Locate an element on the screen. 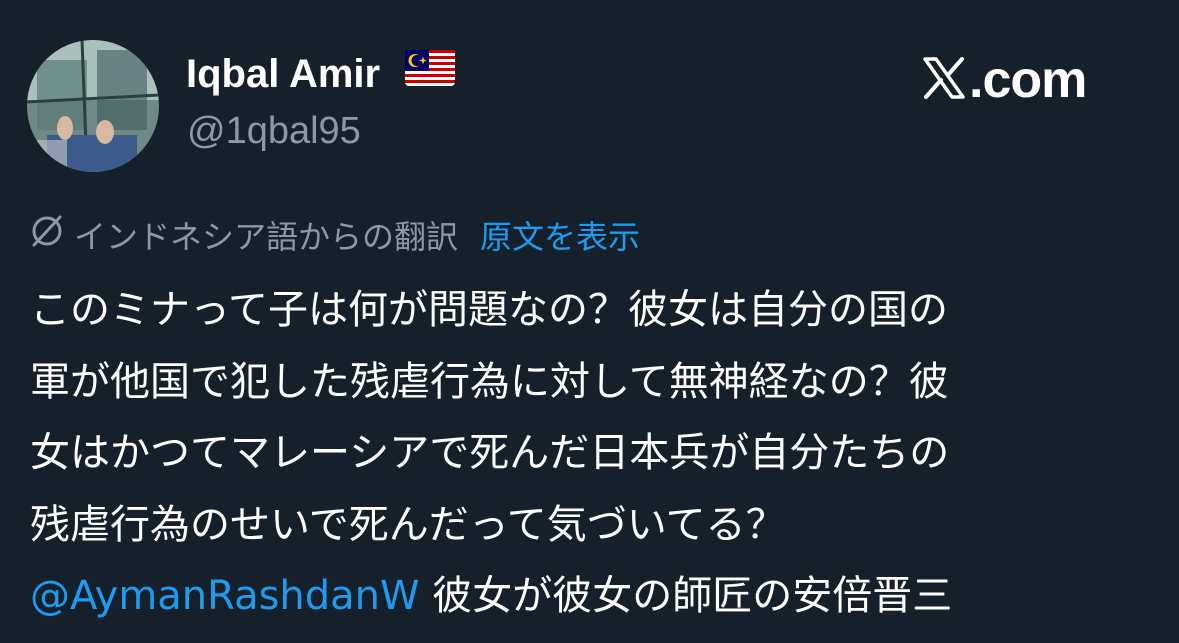  show-original-link: 原文を表示 is located at coordinates (560, 235).